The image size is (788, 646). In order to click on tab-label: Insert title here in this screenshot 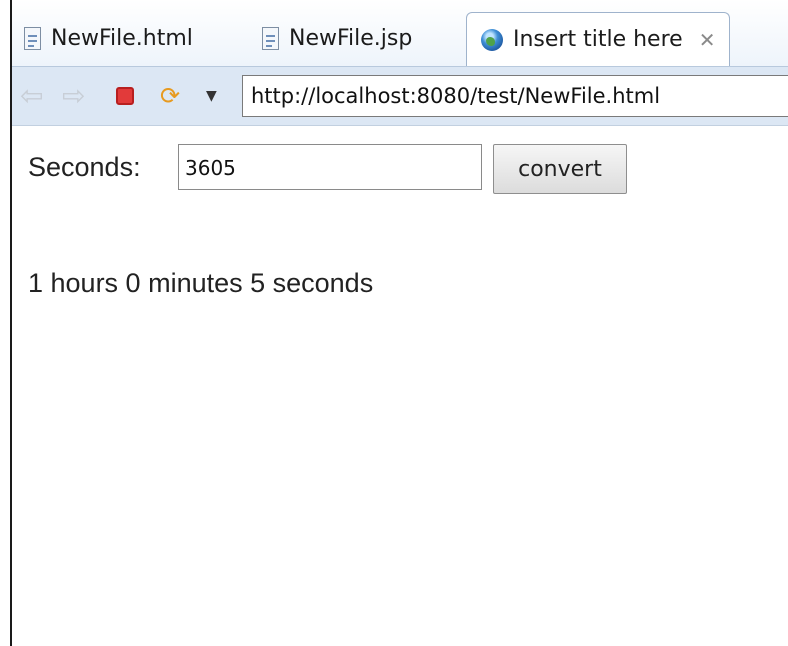, I will do `click(598, 39)`.